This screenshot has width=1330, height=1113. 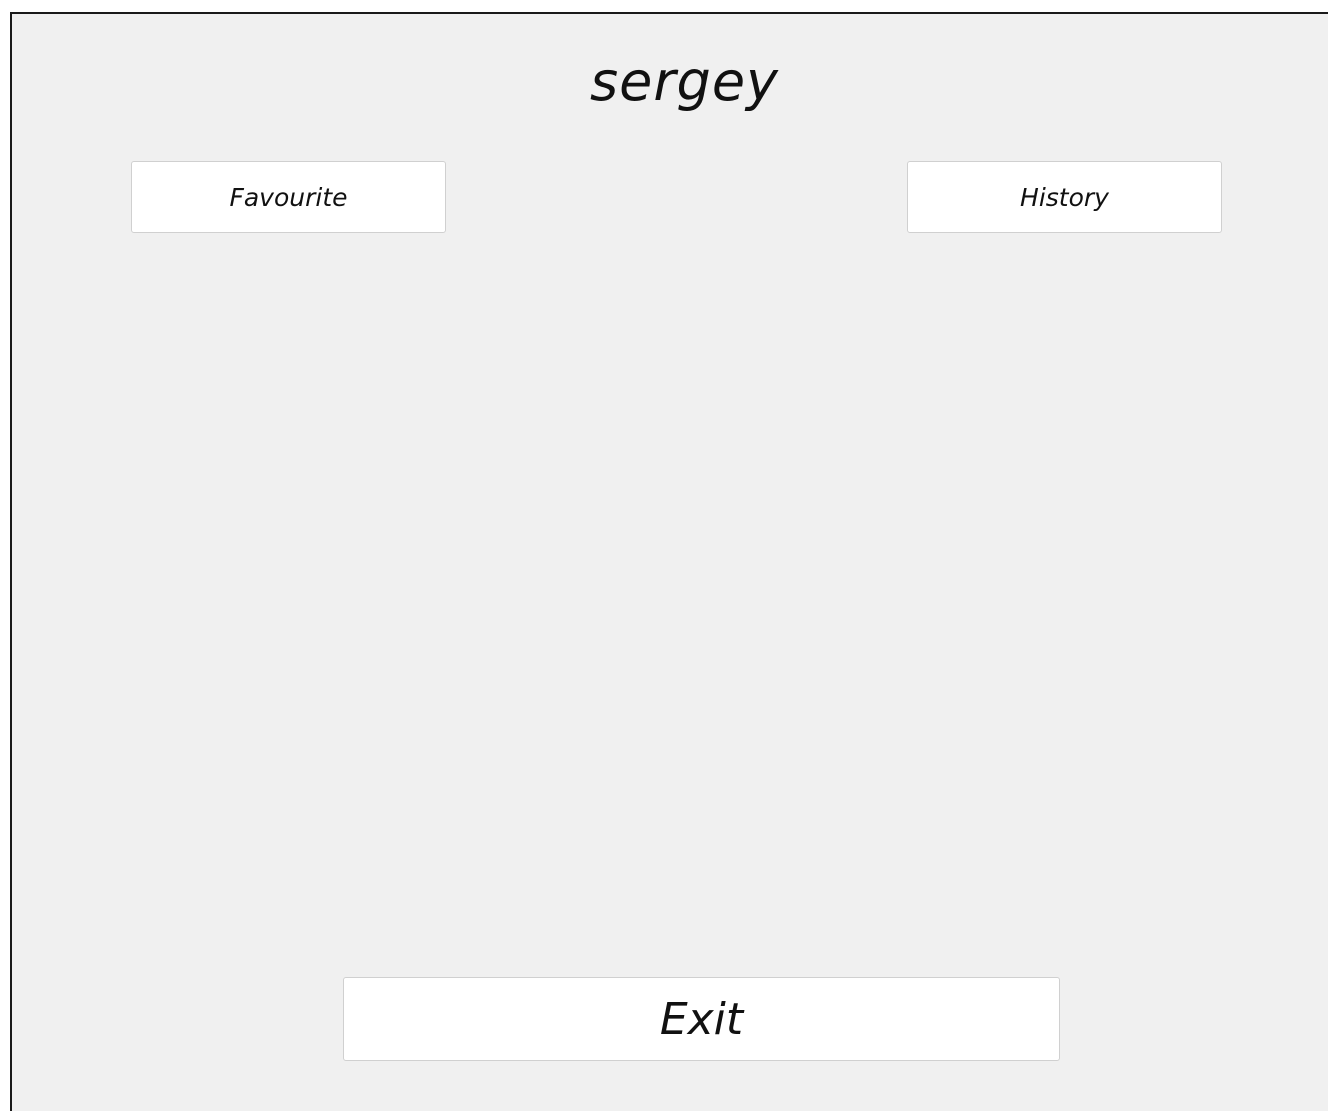 I want to click on history-button-label: History, so click(x=1064, y=197).